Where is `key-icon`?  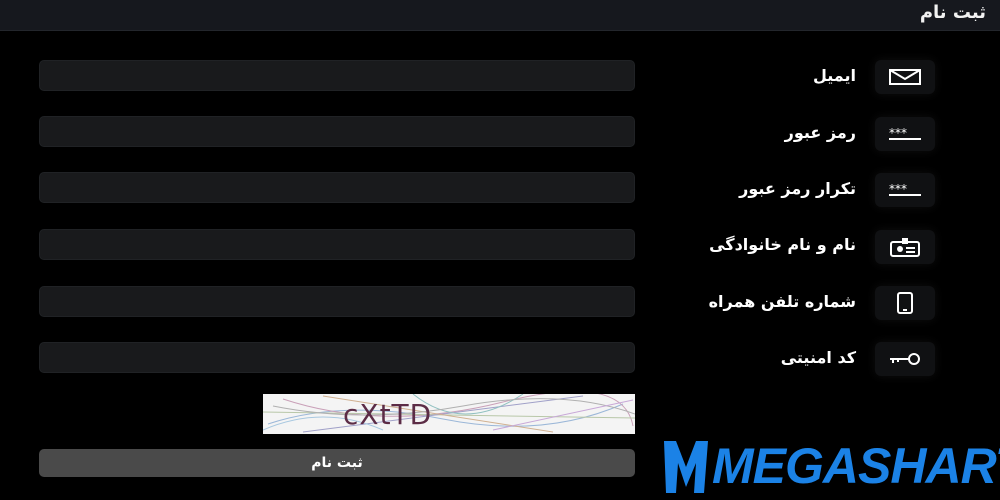
key-icon is located at coordinates (905, 359).